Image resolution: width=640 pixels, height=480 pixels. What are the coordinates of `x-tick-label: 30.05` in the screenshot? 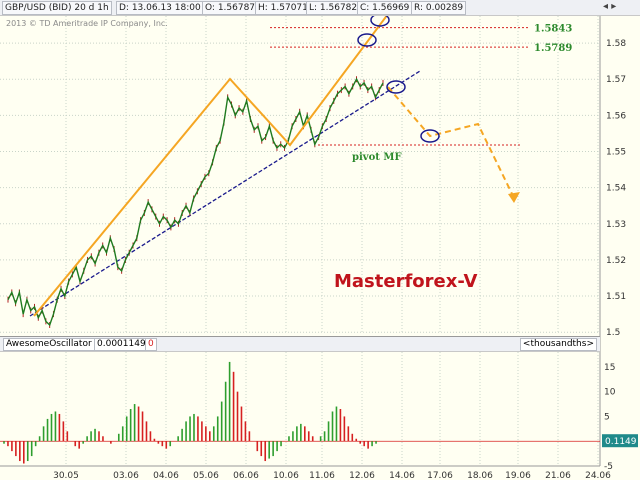 It's located at (66, 475).